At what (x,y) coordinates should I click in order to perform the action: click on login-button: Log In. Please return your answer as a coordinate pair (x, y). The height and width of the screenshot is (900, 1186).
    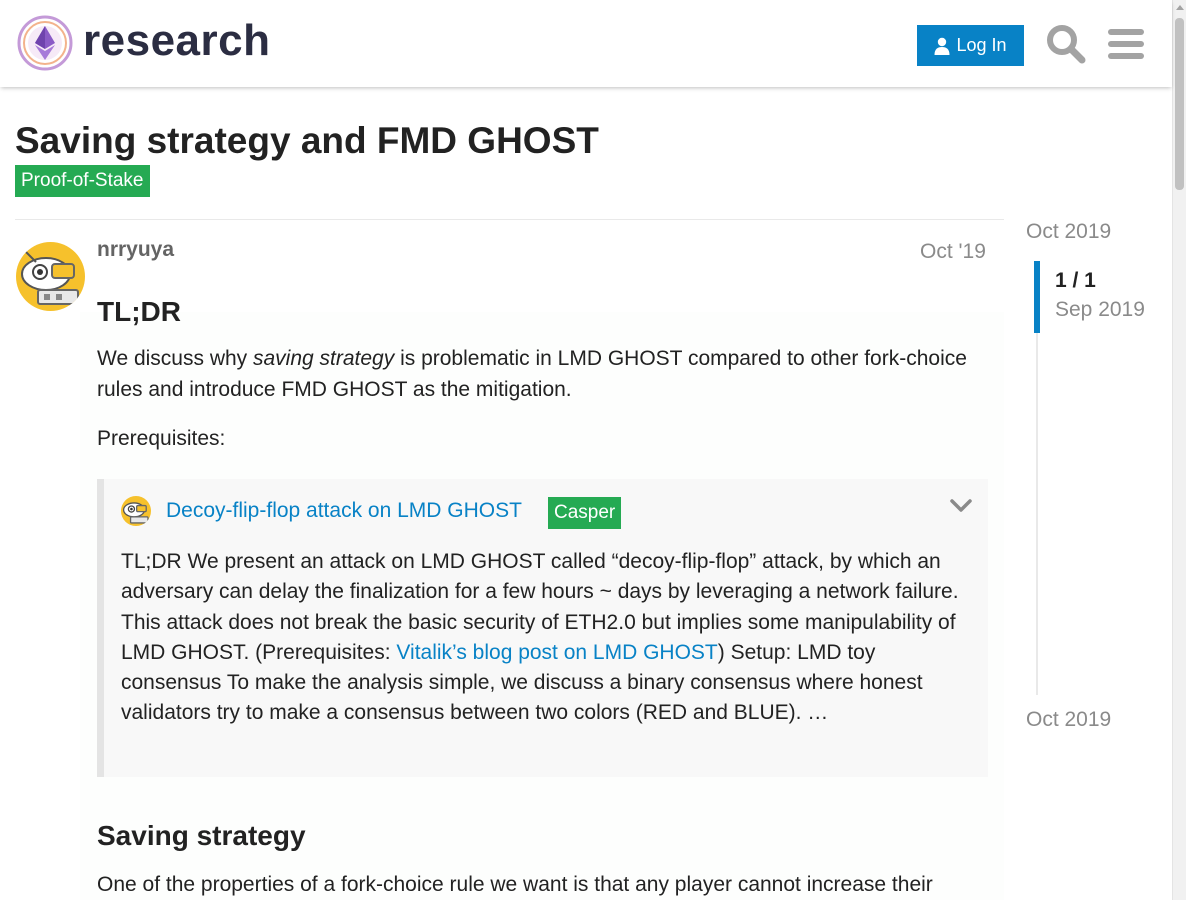
    Looking at the image, I should click on (970, 45).